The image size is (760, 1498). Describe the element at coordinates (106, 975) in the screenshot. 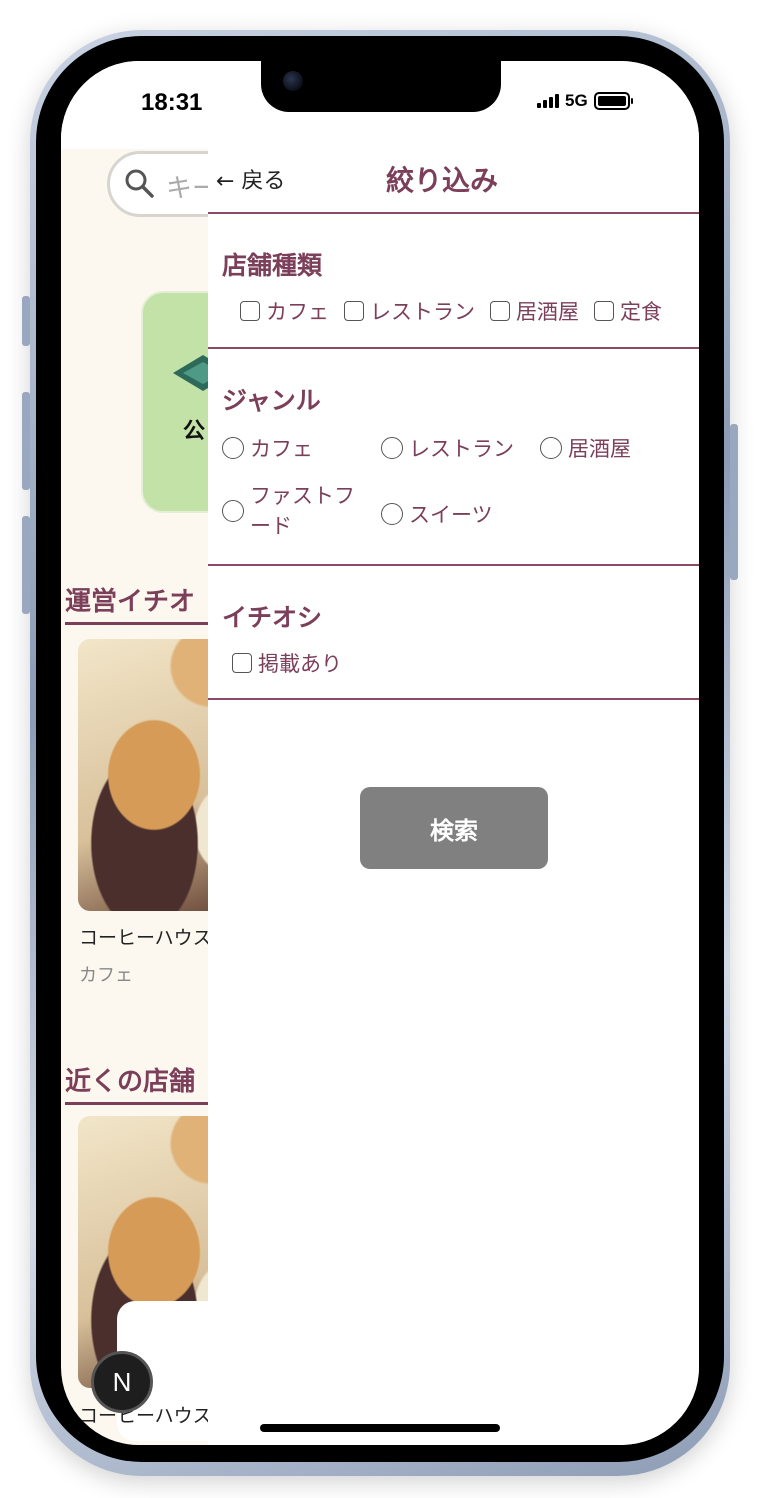

I see `food-genre-1: カフェ` at that location.